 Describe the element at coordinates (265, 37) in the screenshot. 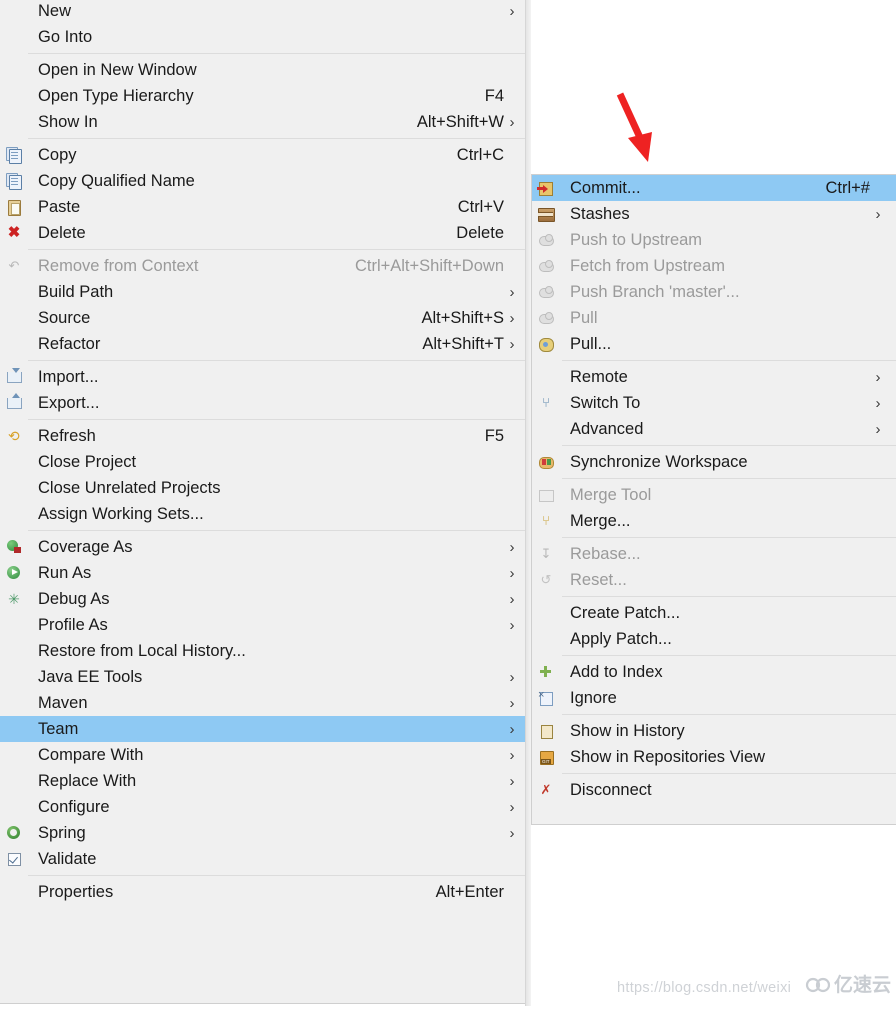

I see `context-menu-item-go-into: Go Into ›` at that location.